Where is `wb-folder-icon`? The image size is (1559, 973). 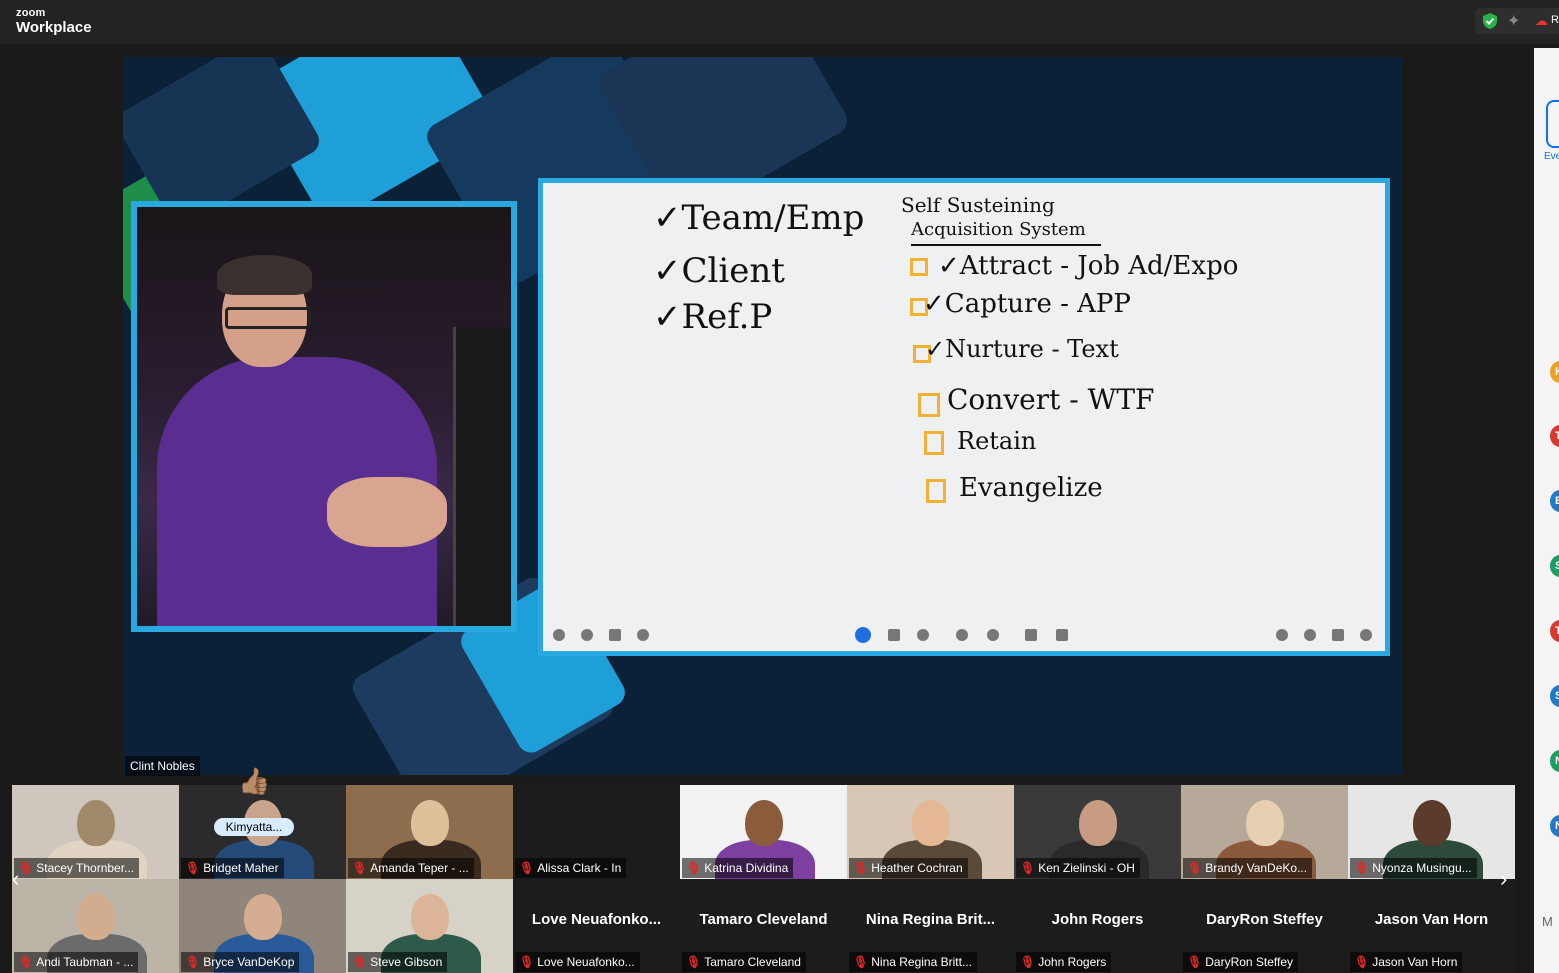 wb-folder-icon is located at coordinates (615, 635).